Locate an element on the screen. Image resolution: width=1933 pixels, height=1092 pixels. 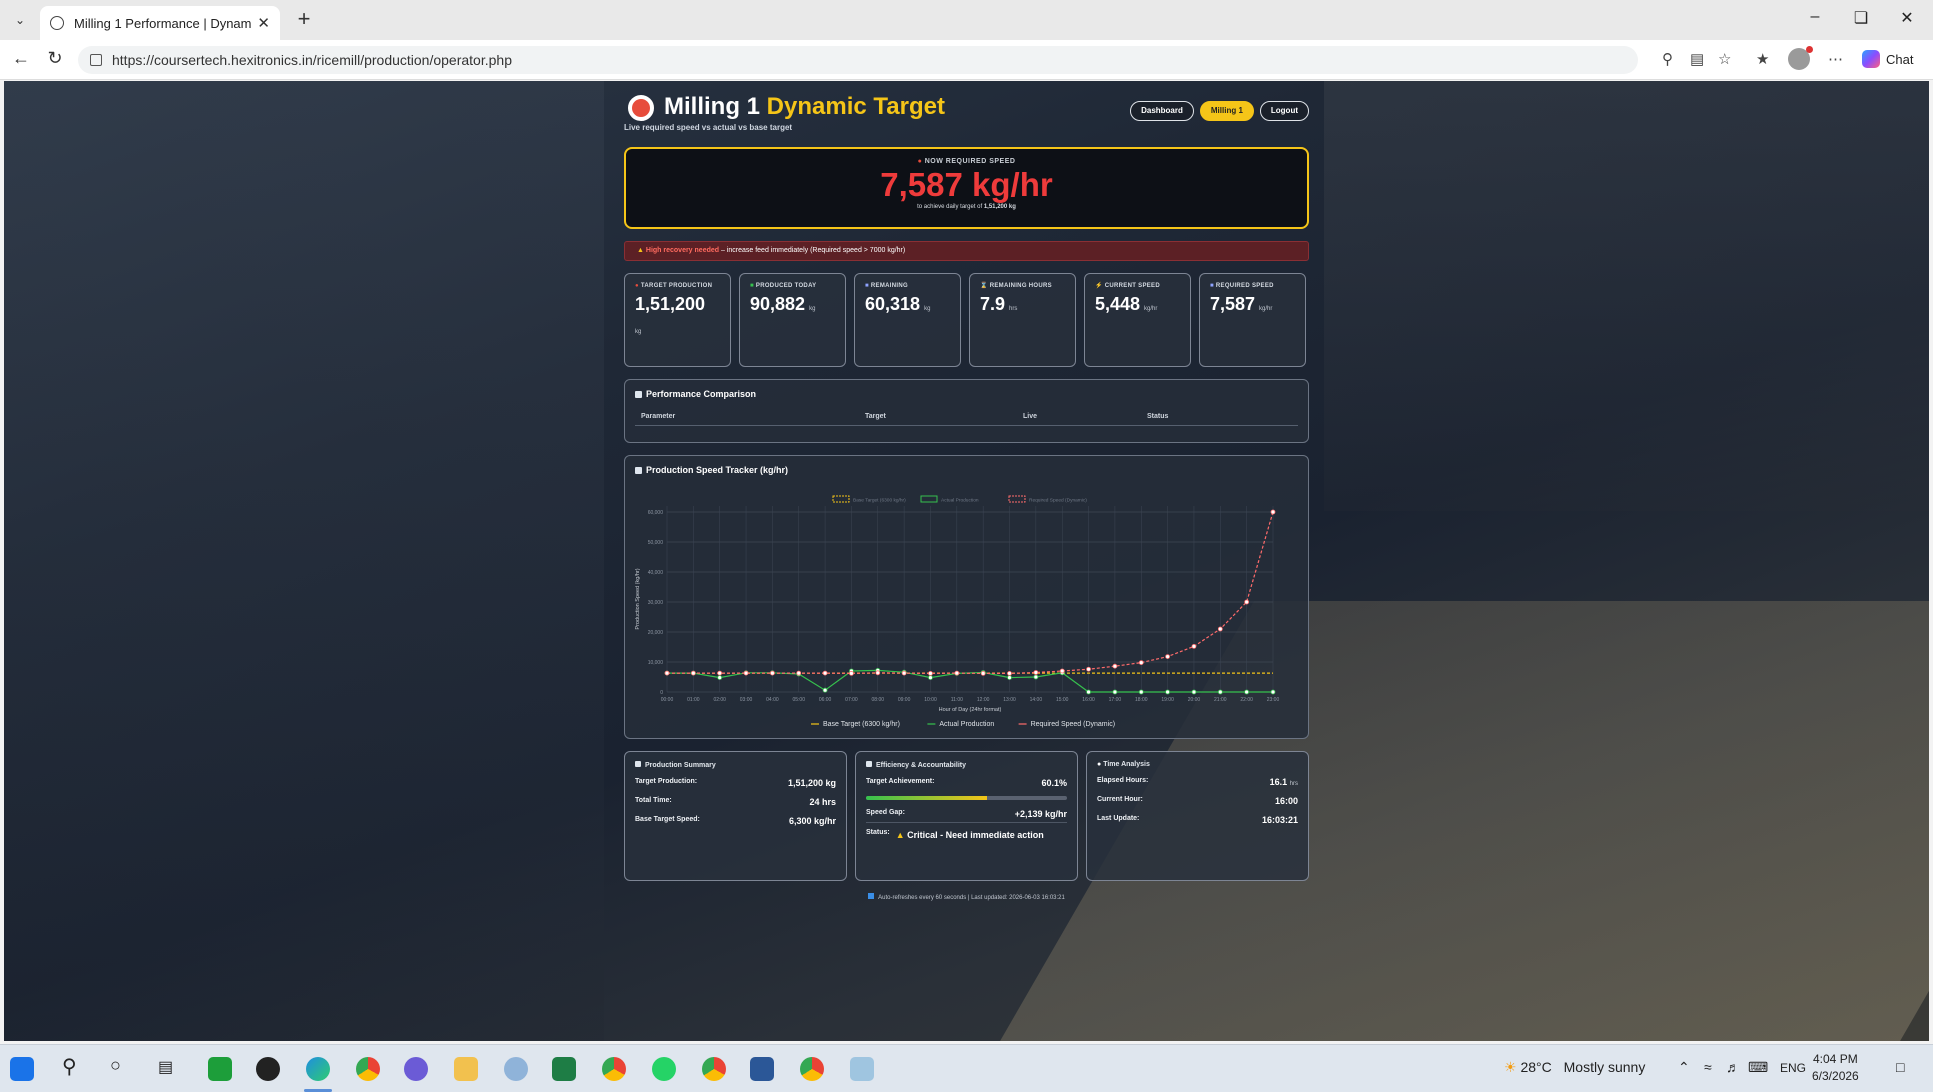
notifications-icon: □ is located at coordinates (1900, 1067).